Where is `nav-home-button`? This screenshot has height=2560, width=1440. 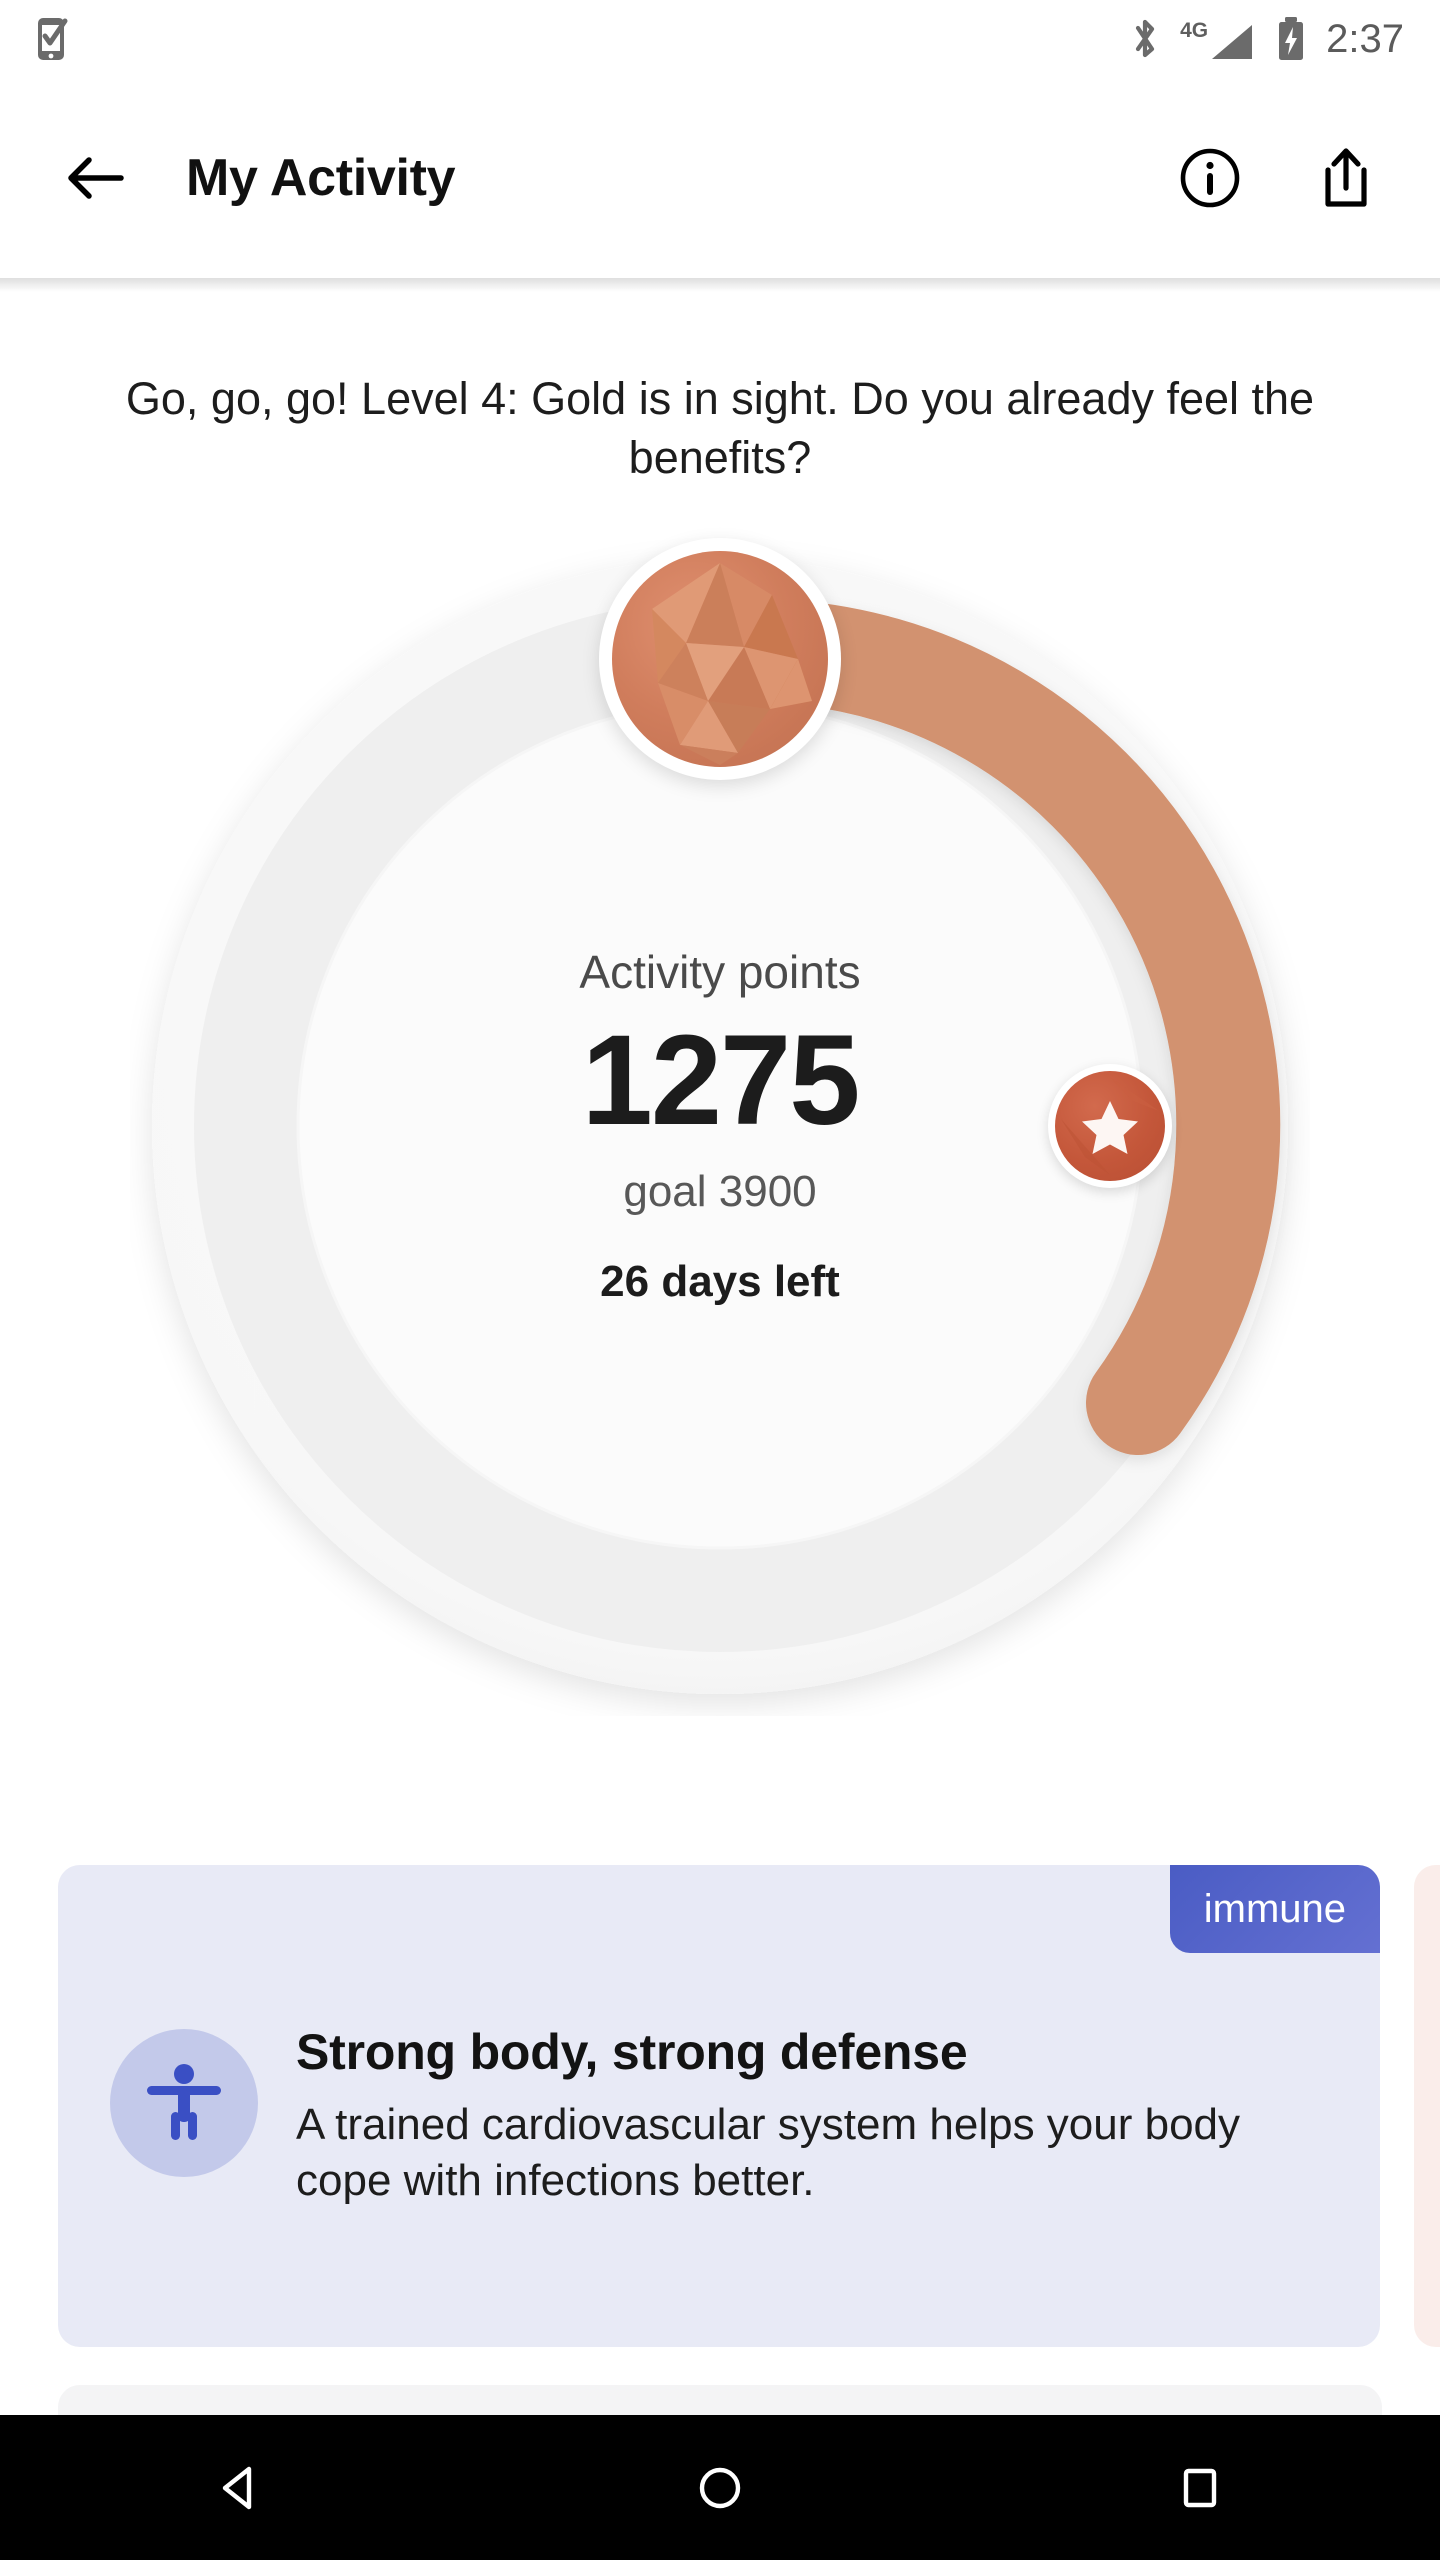
nav-home-button is located at coordinates (720, 2487).